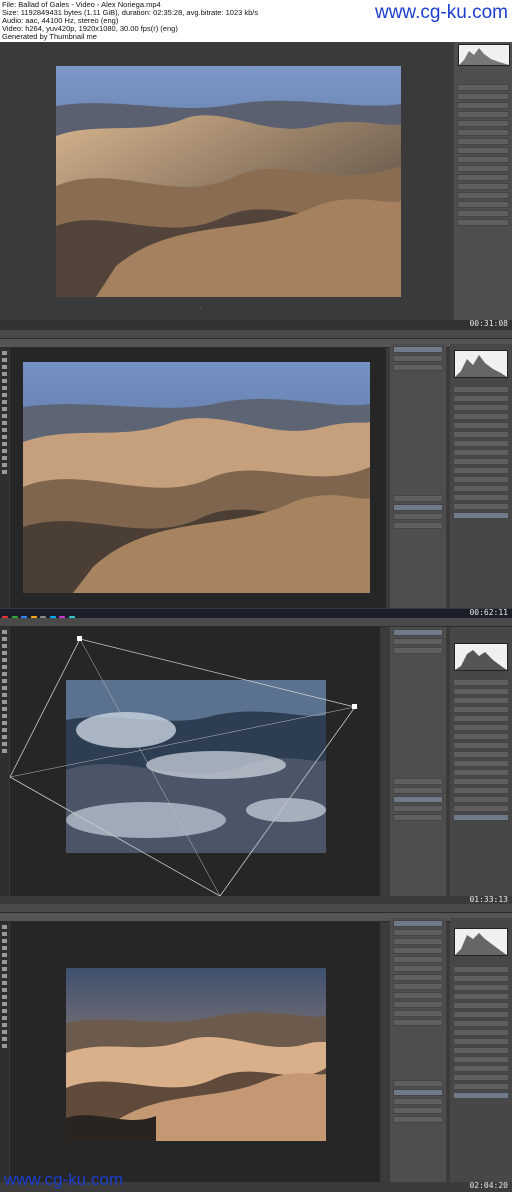 The image size is (512, 1192). What do you see at coordinates (483, 155) in the screenshot?
I see `adjustment-sliders` at bounding box center [483, 155].